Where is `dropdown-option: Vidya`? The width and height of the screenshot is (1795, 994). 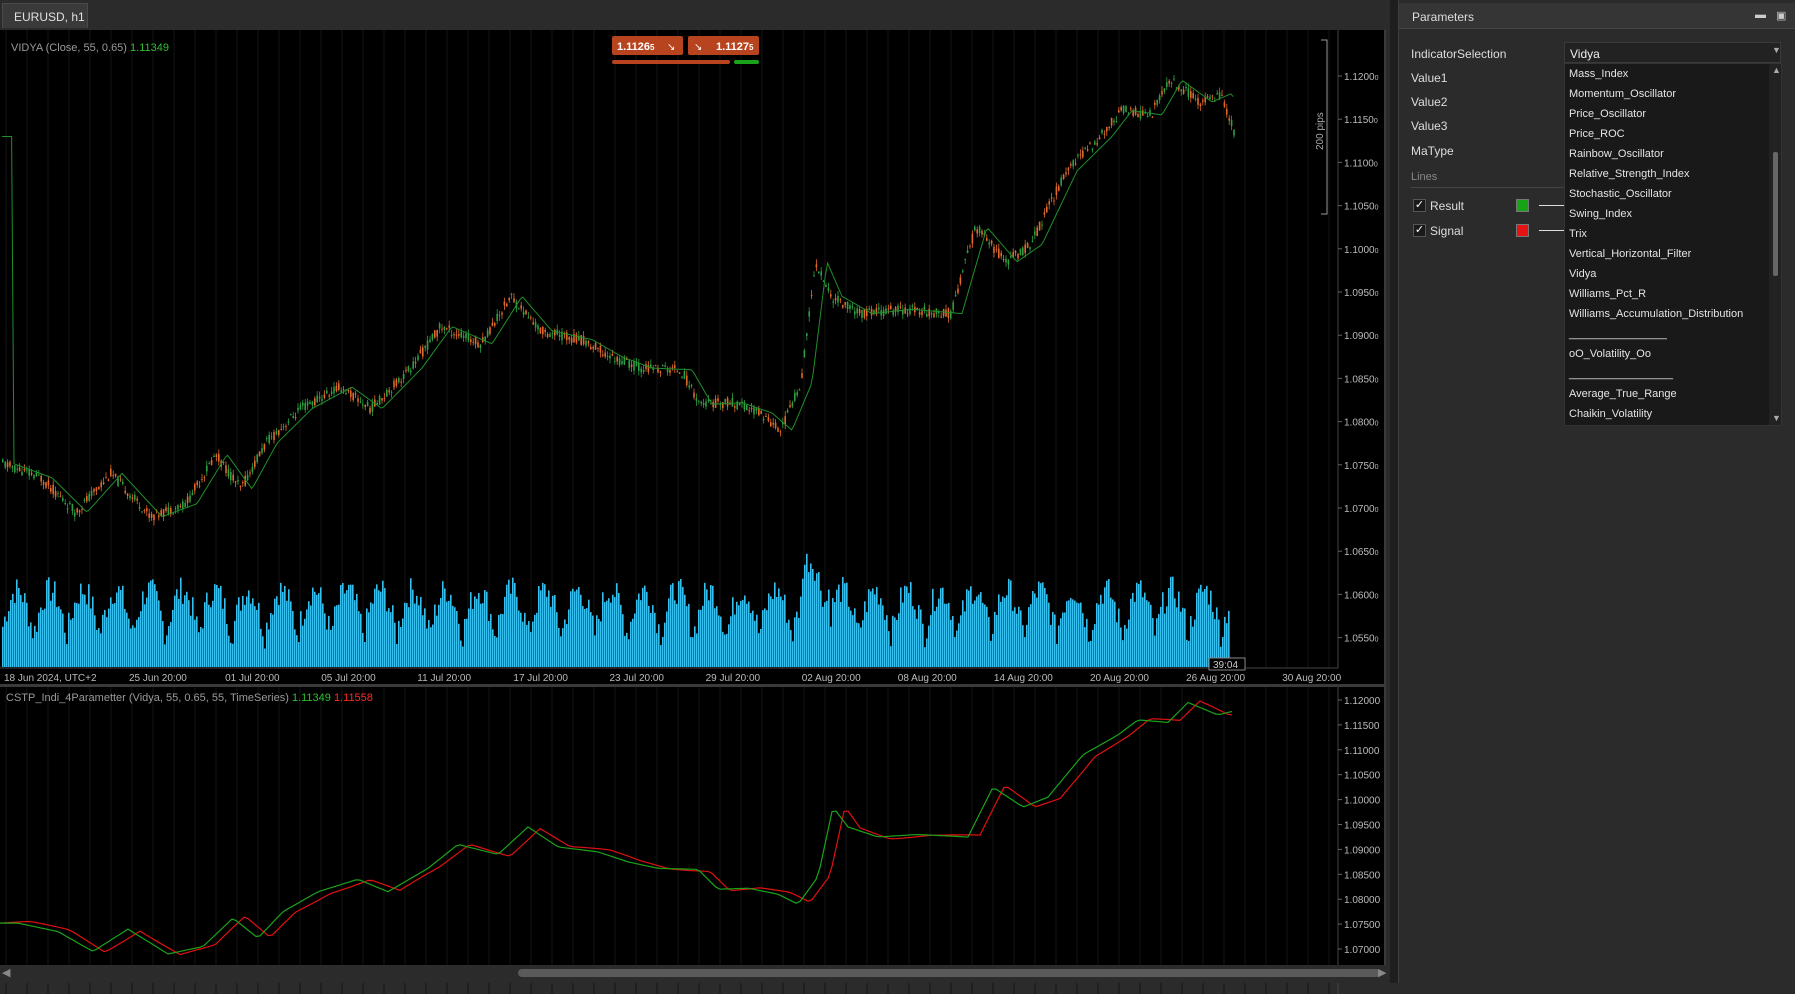
dropdown-option: Vidya is located at coordinates (1582, 274).